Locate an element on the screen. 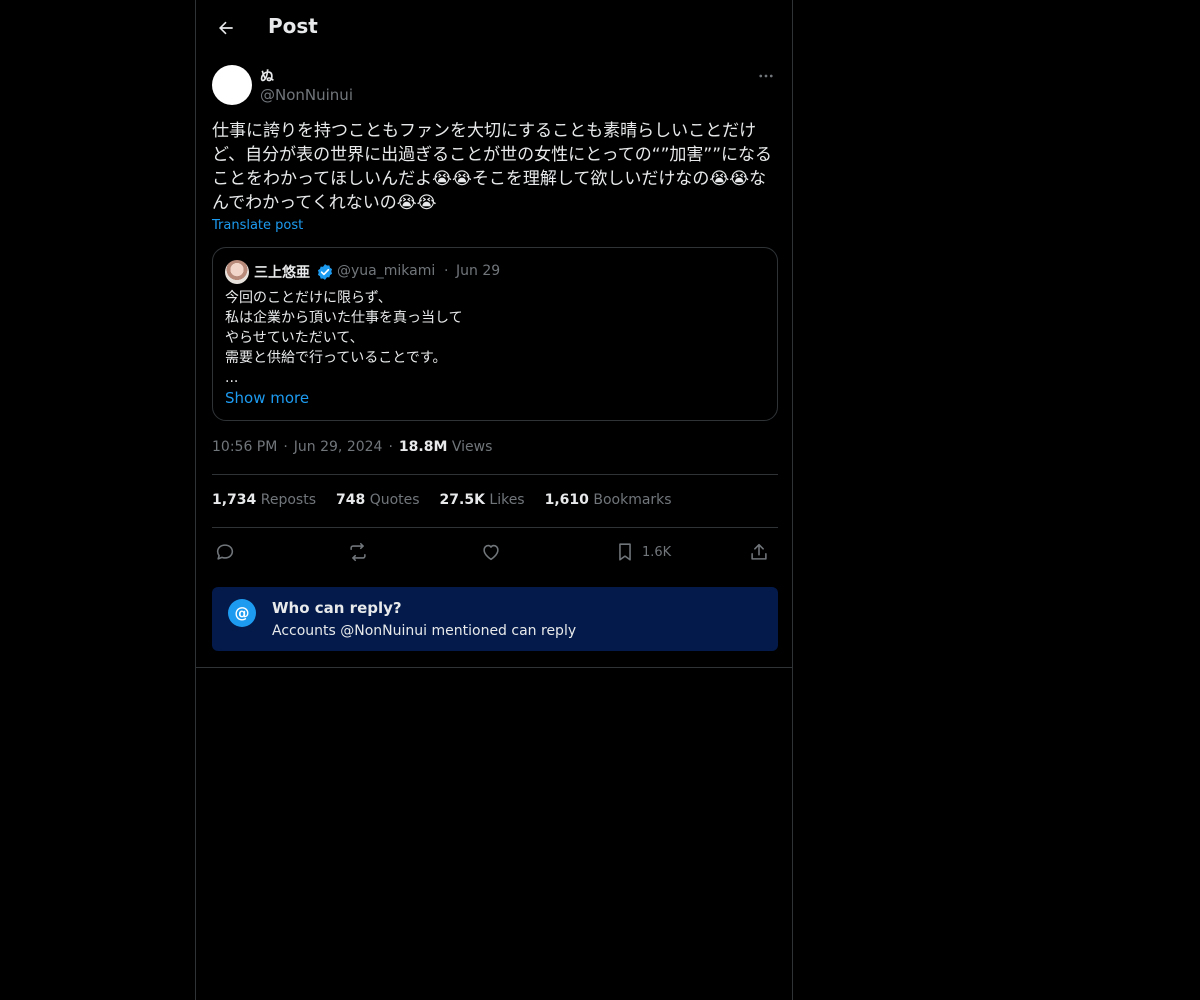  reply-button is located at coordinates (225, 552).